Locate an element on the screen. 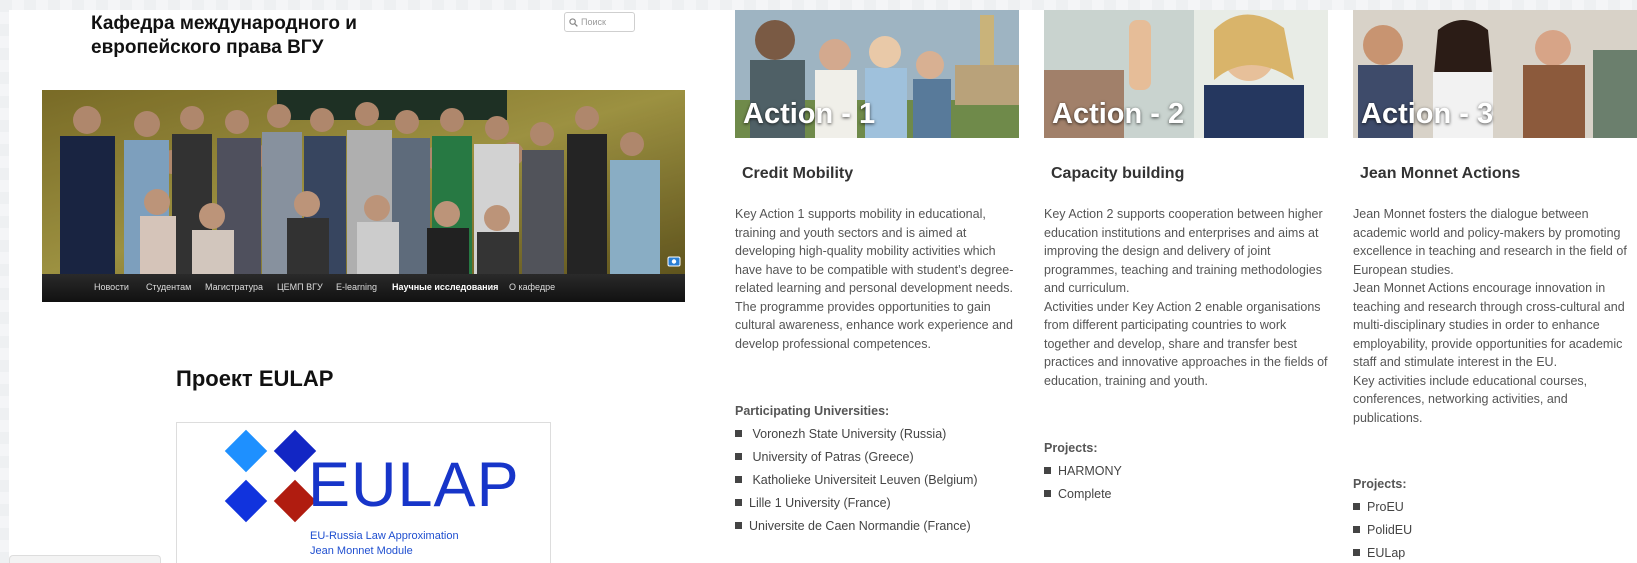 Image resolution: width=1637 pixels, height=563 pixels. list-item: EULap is located at coordinates (1382, 553).